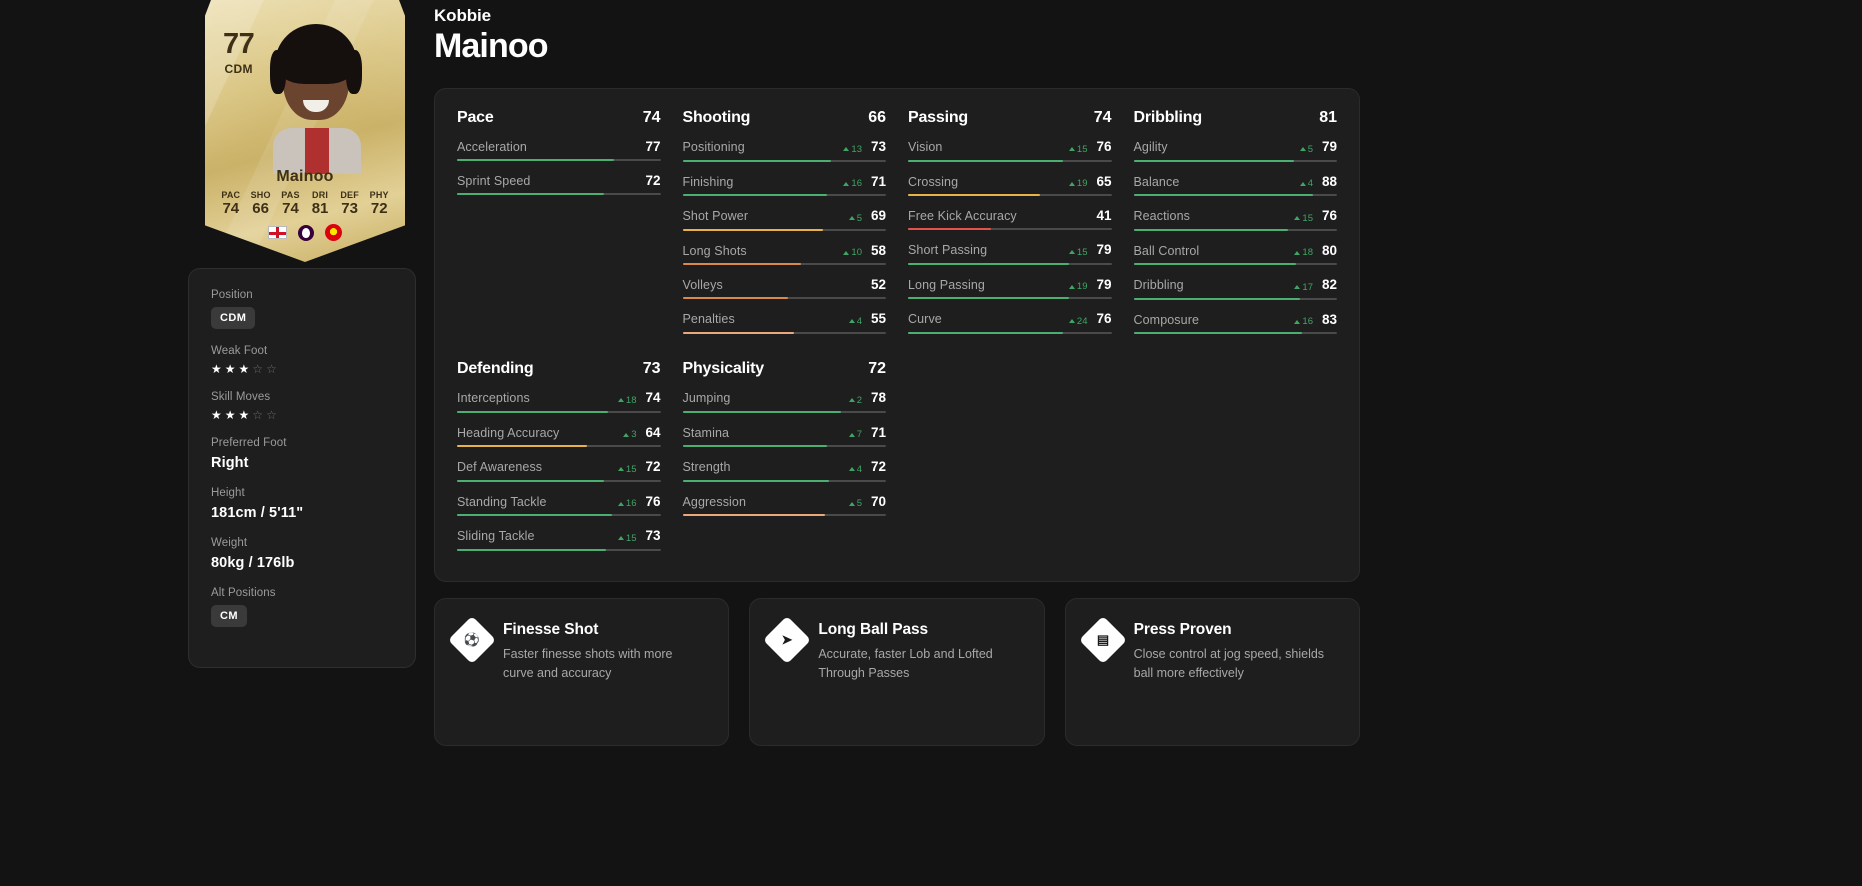 Image resolution: width=1862 pixels, height=886 pixels. Describe the element at coordinates (249, 443) in the screenshot. I see `info-preferred-foot-label: Preferred Foot` at that location.